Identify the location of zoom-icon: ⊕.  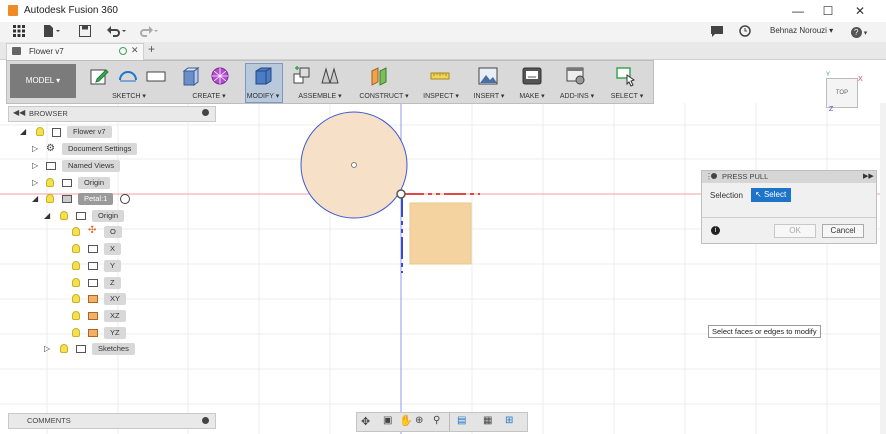
(419, 420).